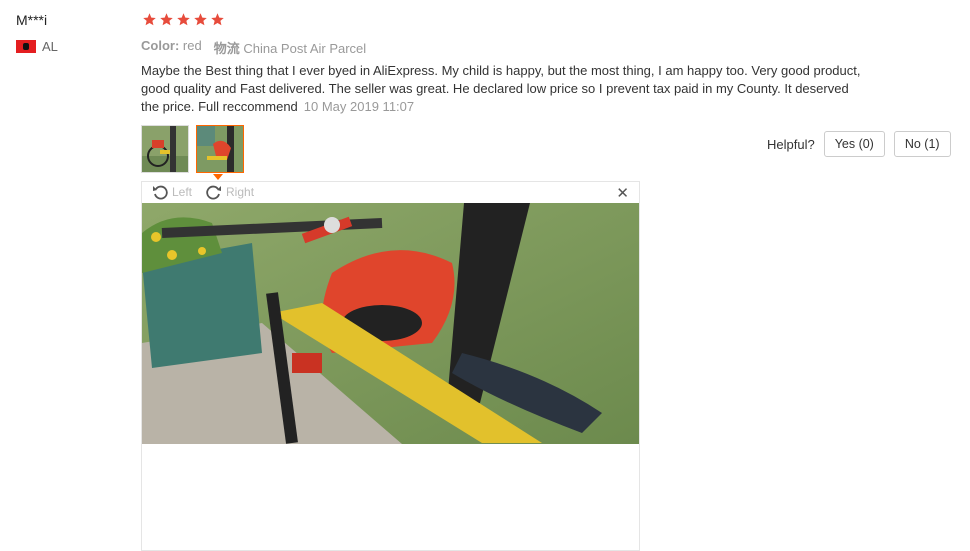 The height and width of the screenshot is (551, 970). Describe the element at coordinates (854, 144) in the screenshot. I see `helpful-yes-button: Yes (0)` at that location.